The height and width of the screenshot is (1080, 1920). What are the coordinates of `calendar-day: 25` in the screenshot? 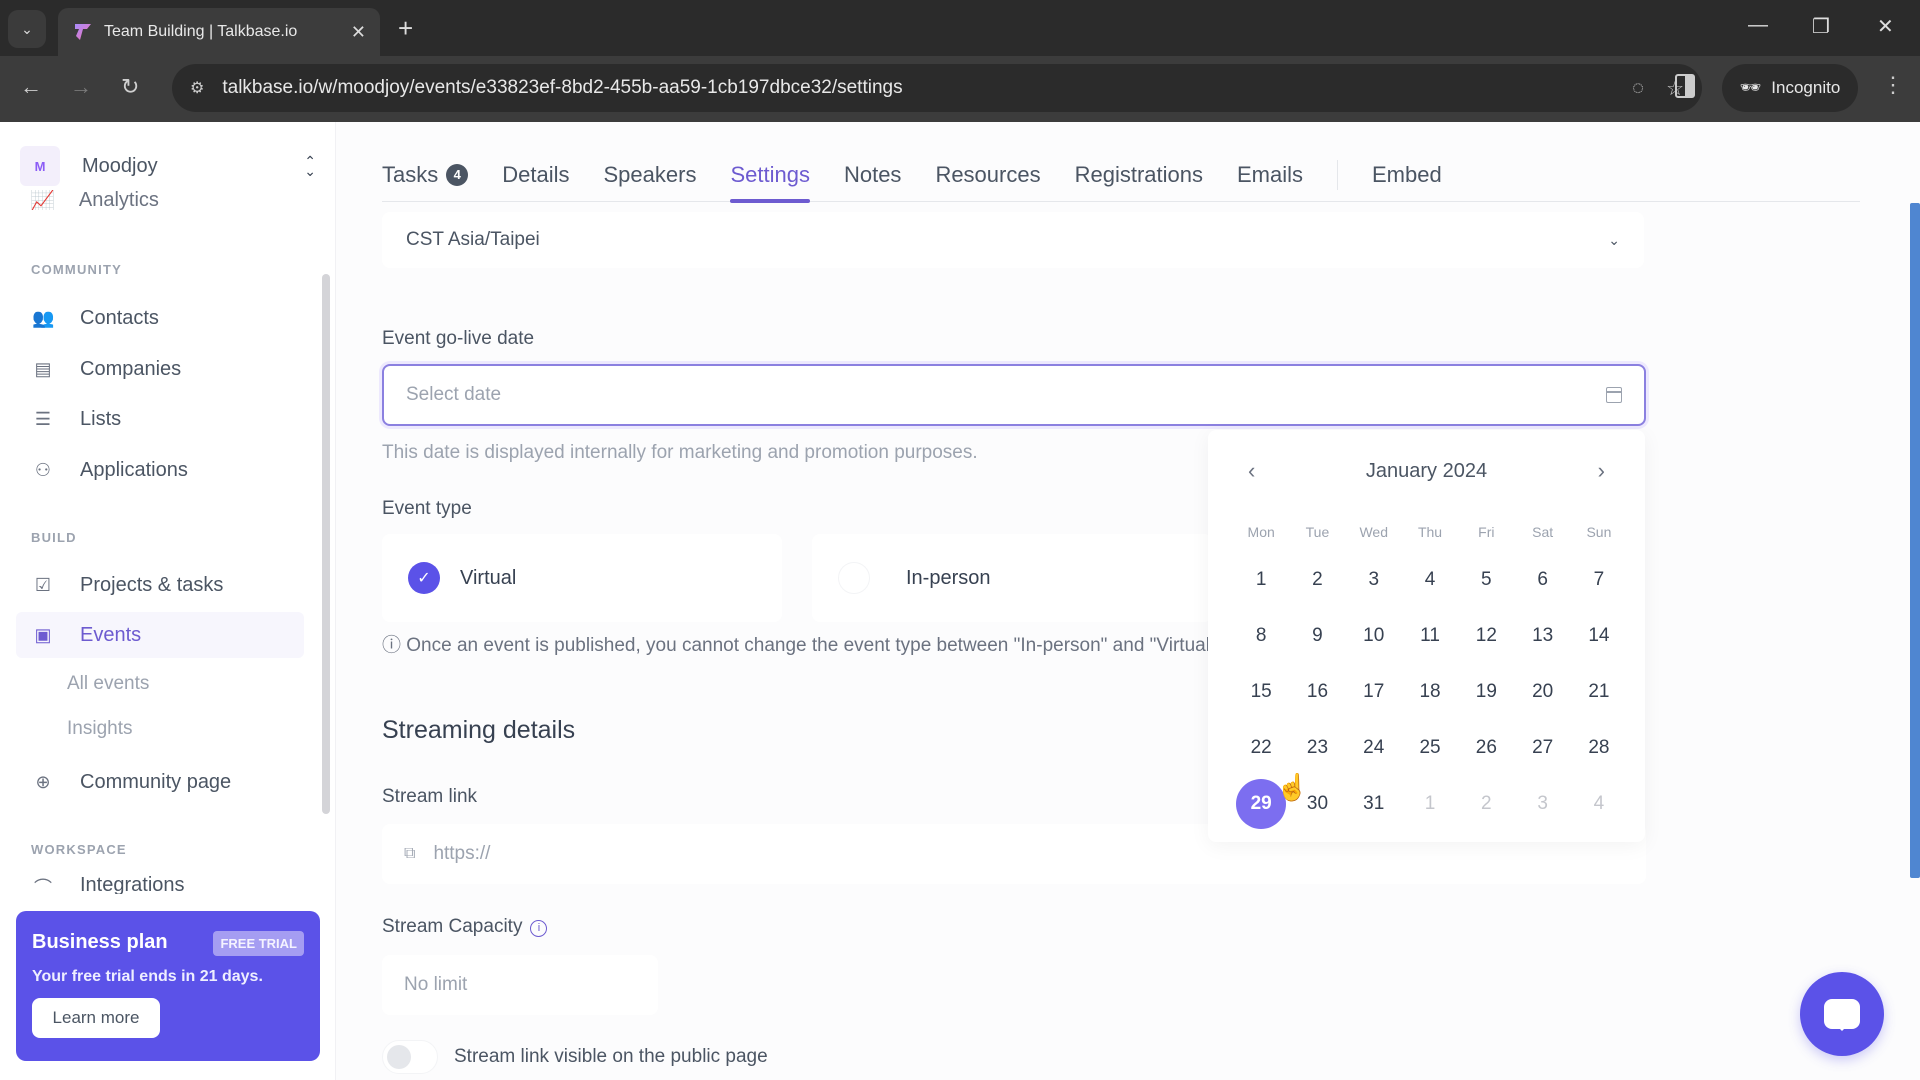 It's located at (1430, 748).